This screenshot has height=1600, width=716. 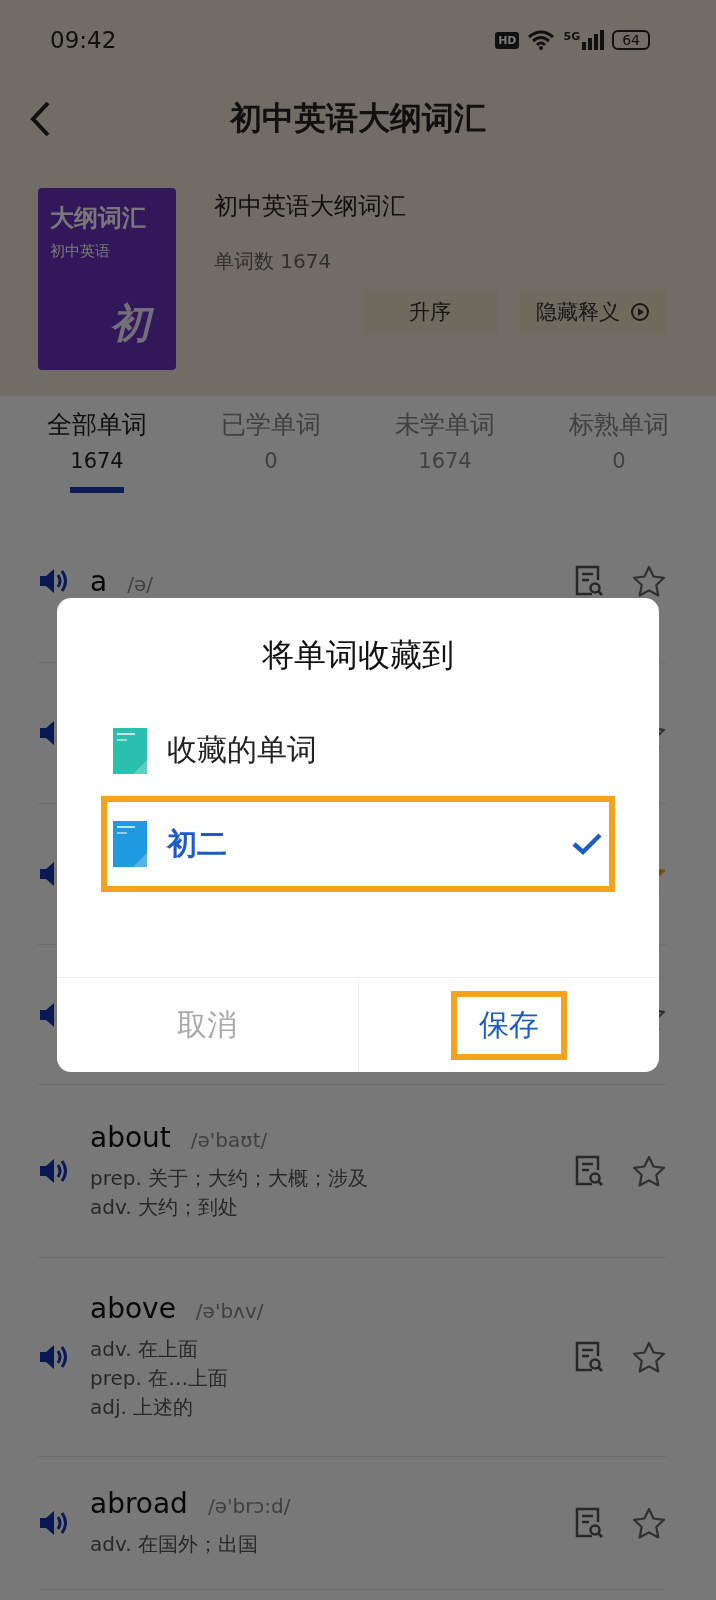 I want to click on word: a, so click(x=99, y=581).